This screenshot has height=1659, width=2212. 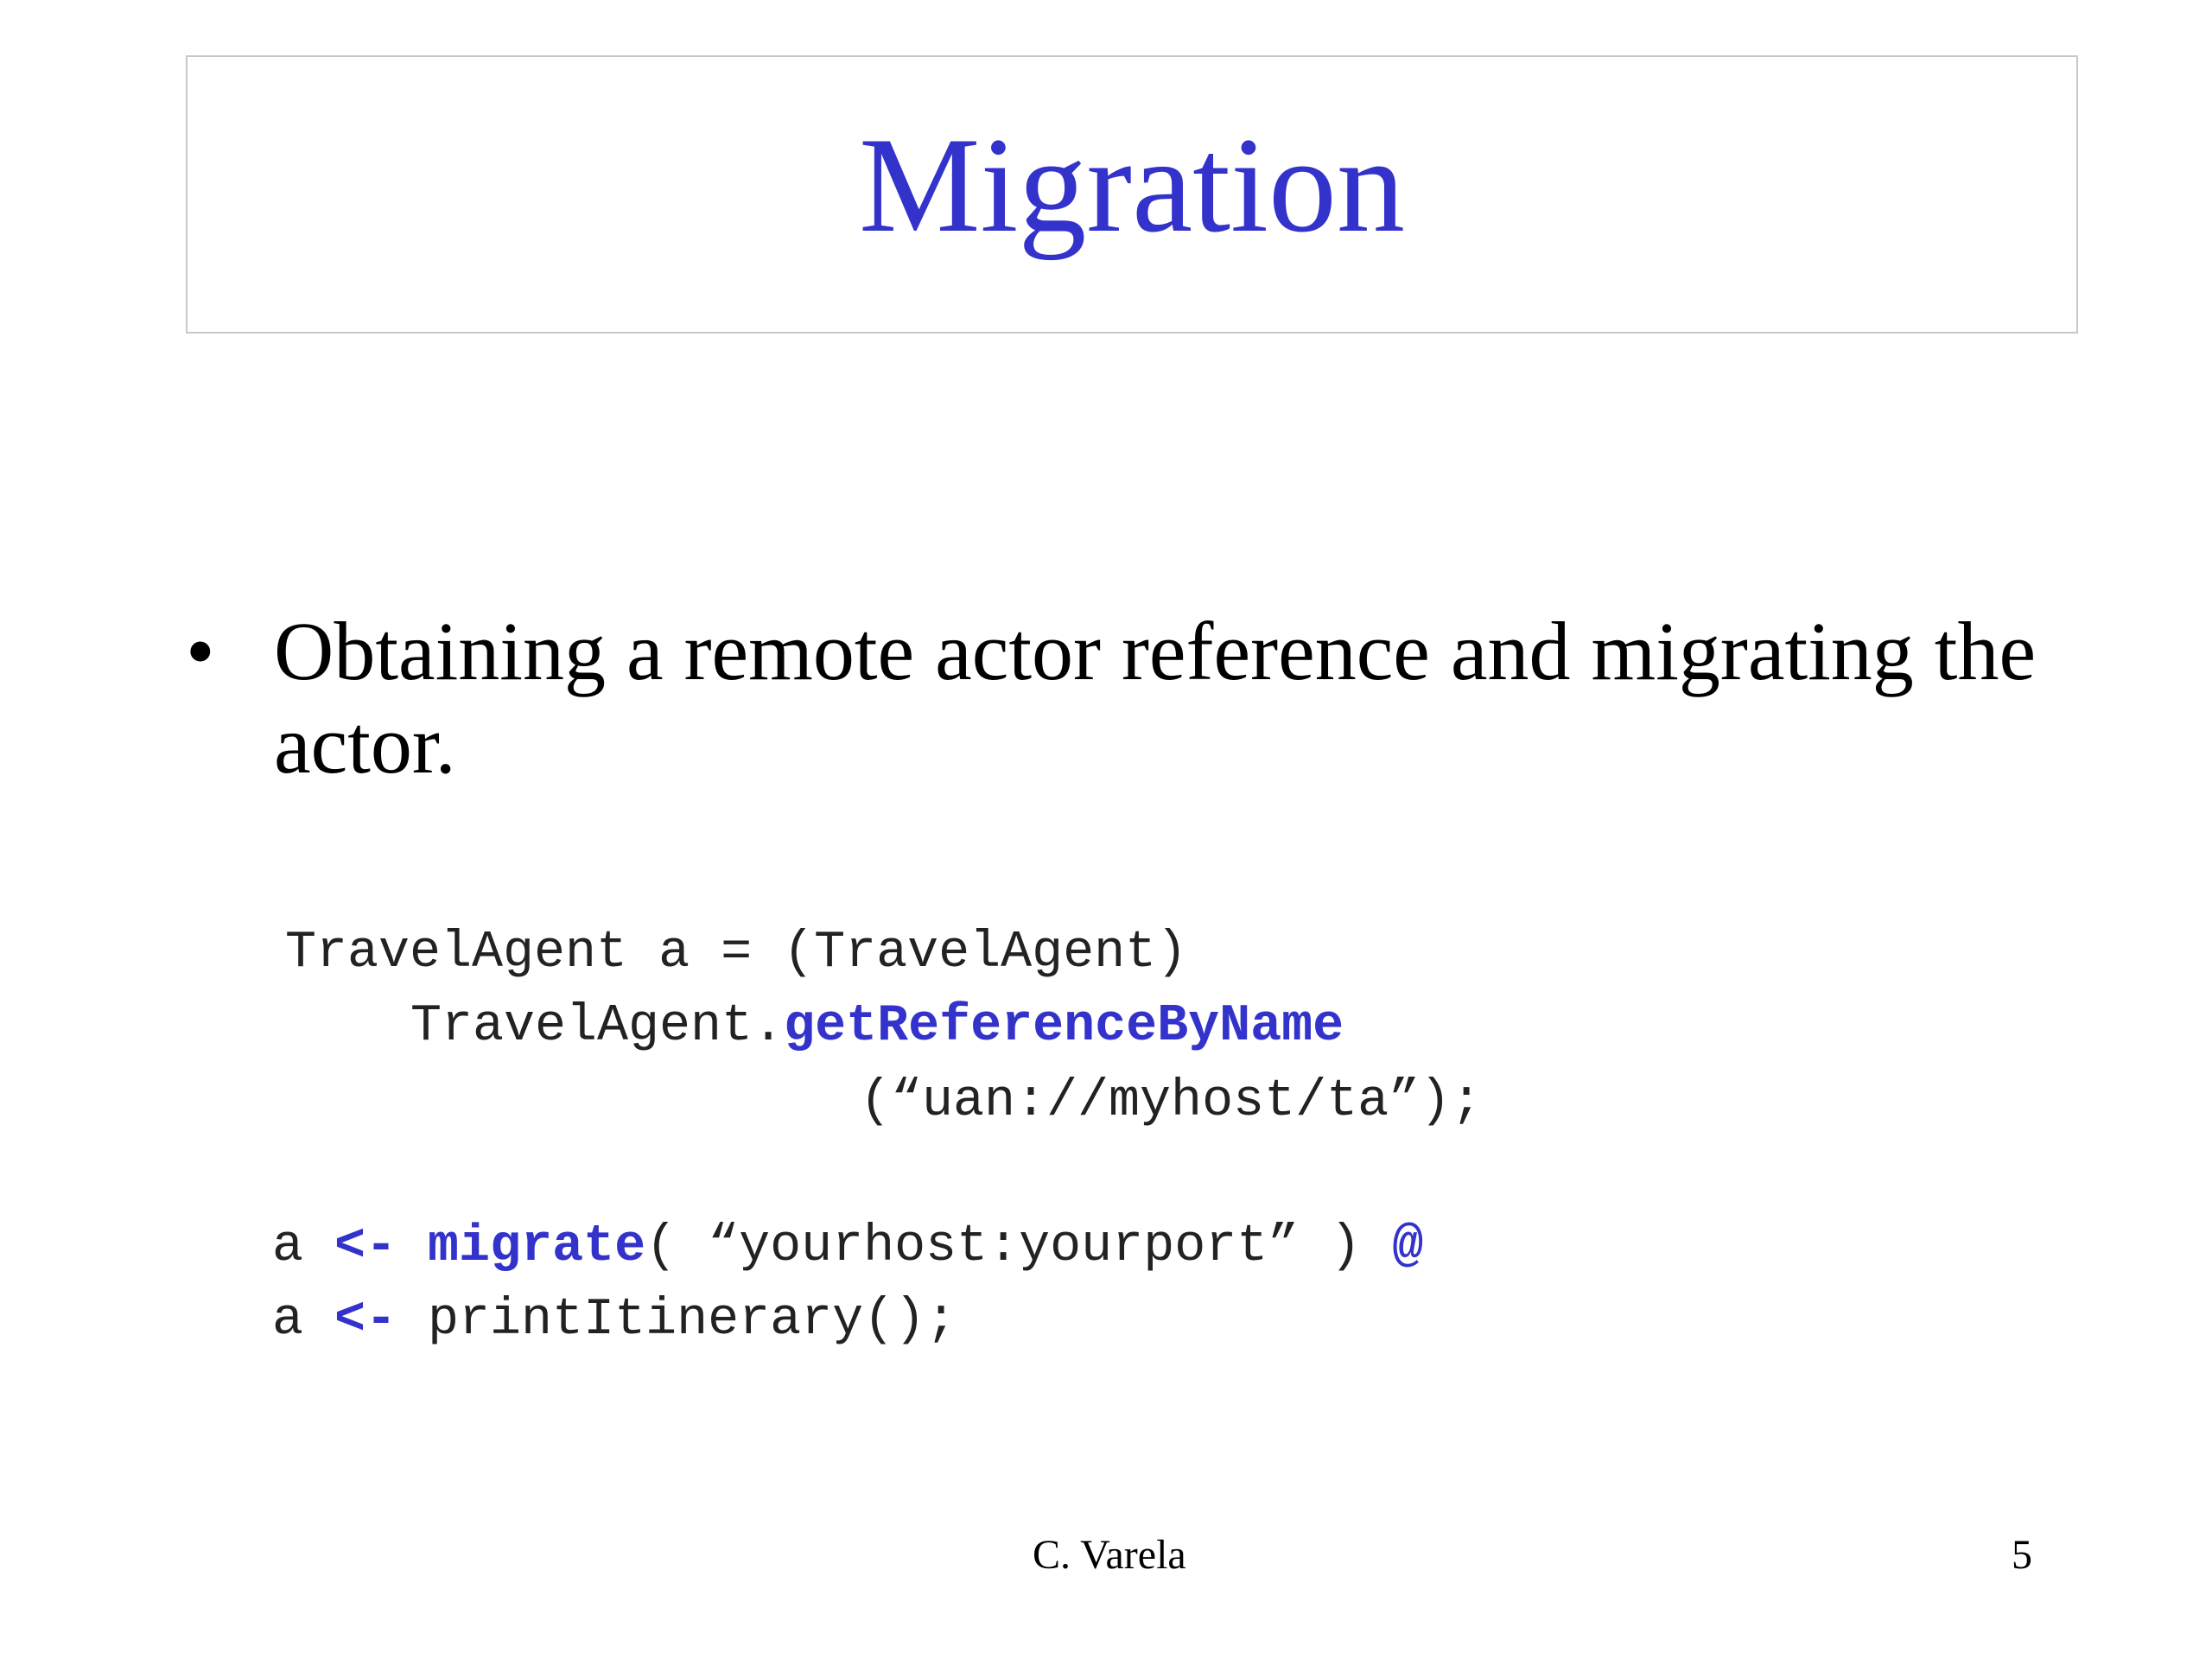 I want to click on code-line-2-prefix: TravelAgent., so click(x=597, y=1026).